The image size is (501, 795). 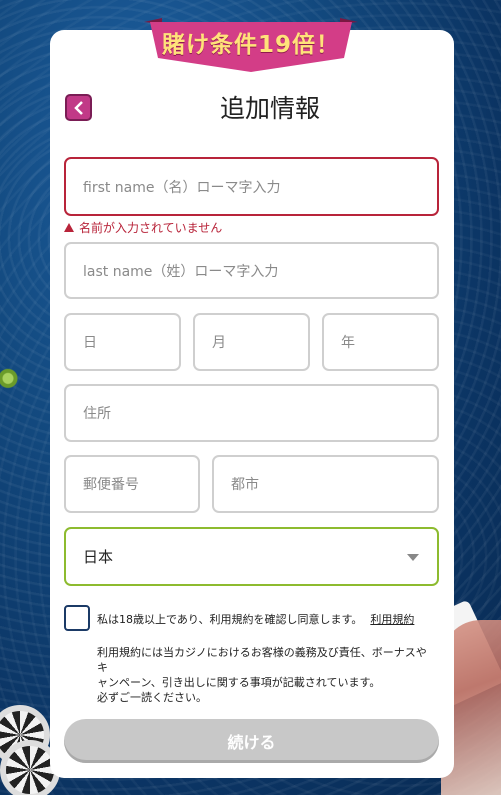 I want to click on last-name-input: last name（姓）ローマ字入力, so click(x=251, y=270).